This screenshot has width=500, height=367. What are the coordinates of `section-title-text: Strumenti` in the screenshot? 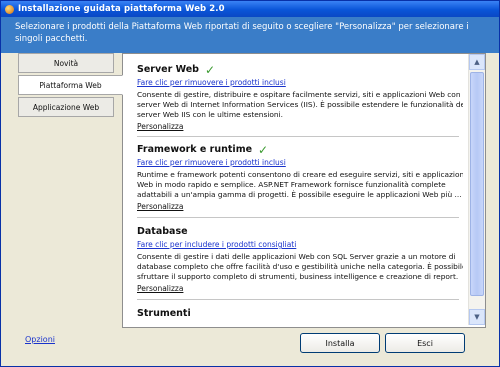 It's located at (164, 313).